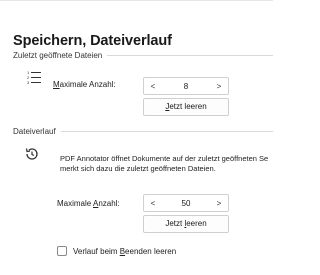 This screenshot has width=320, height=275. What do you see at coordinates (58, 55) in the screenshot?
I see `recent-files-header-label: Zuletzt geöffnete Dateien` at bounding box center [58, 55].